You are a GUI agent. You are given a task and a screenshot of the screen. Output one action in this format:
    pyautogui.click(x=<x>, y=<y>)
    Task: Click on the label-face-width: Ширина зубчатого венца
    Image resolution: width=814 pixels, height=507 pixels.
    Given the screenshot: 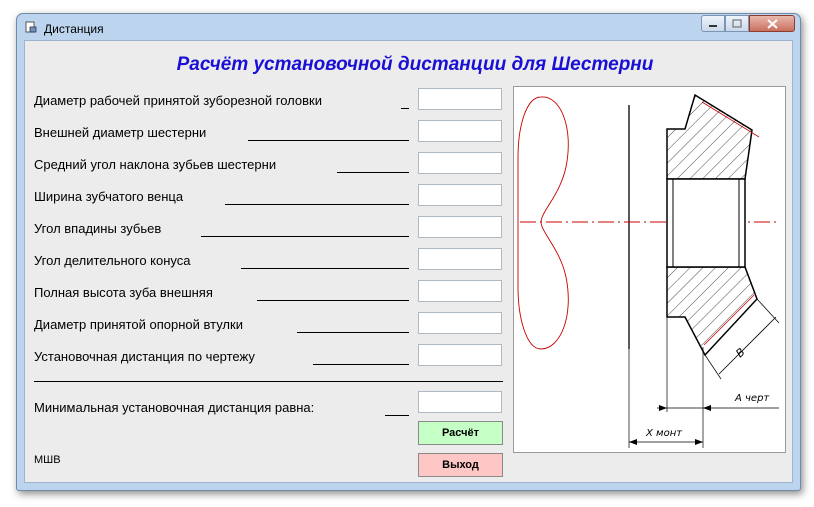 What is the action you would take?
    pyautogui.click(x=109, y=196)
    